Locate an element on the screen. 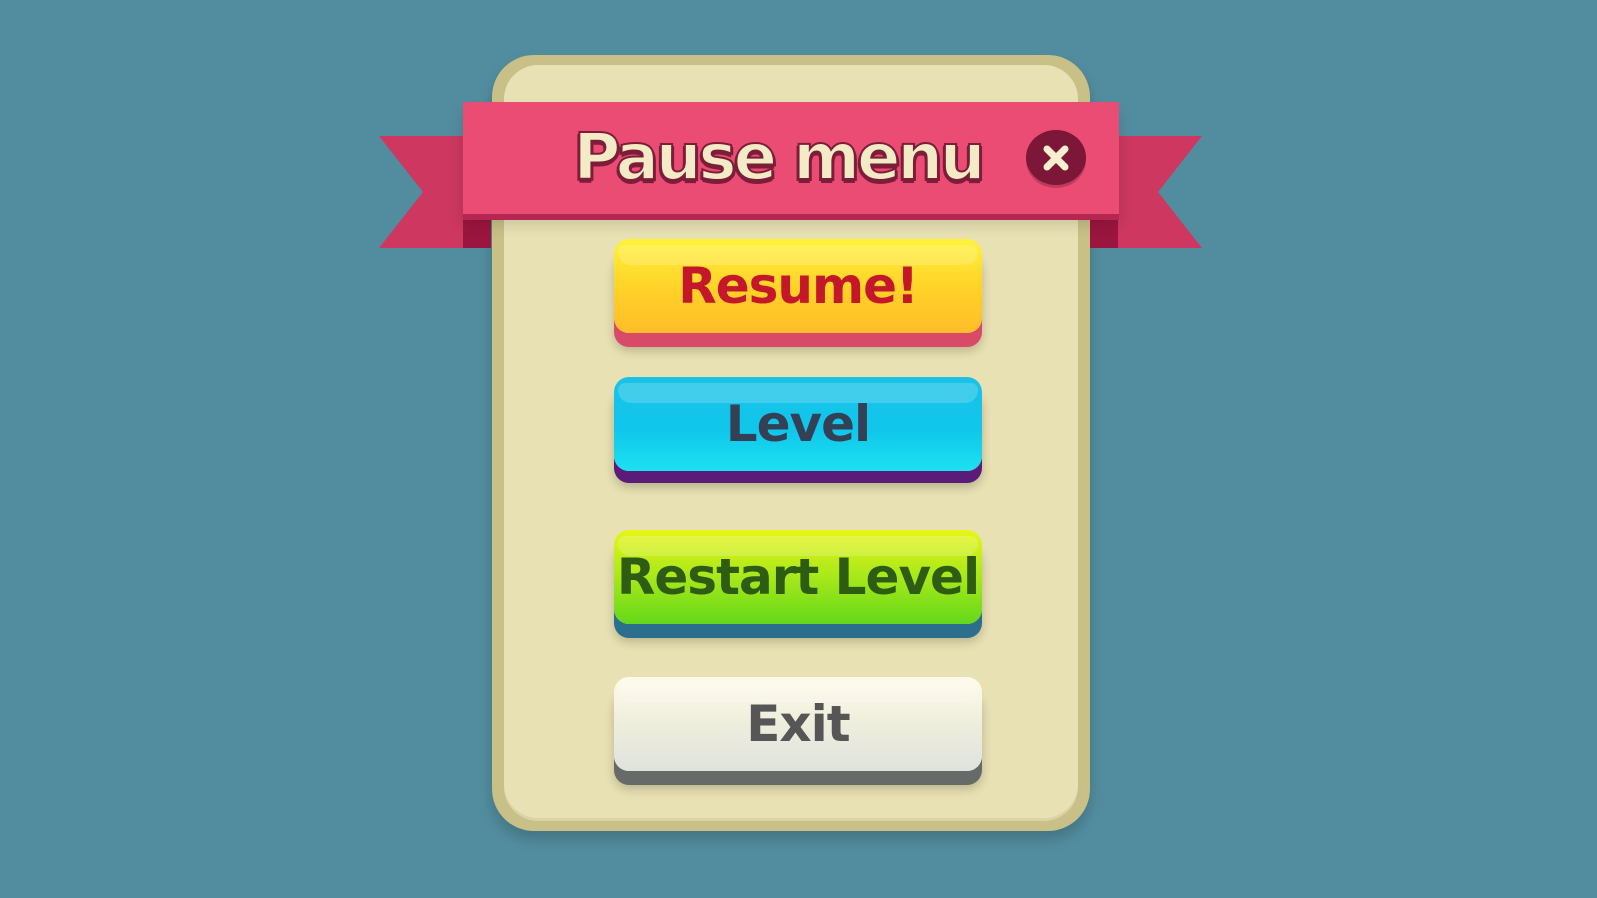 Image resolution: width=1597 pixels, height=898 pixels. level-button: Level is located at coordinates (798, 424).